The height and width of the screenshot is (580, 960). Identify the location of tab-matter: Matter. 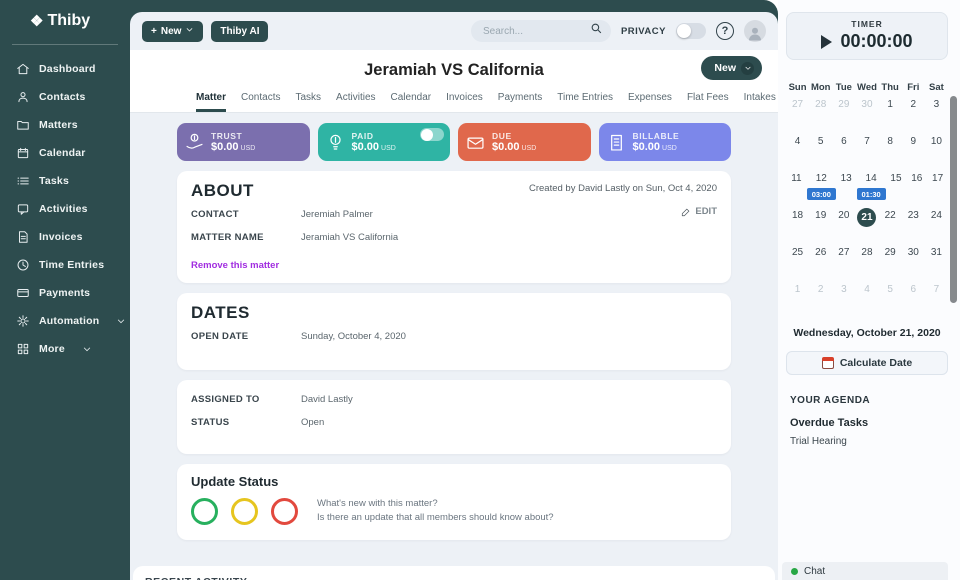
(211, 102).